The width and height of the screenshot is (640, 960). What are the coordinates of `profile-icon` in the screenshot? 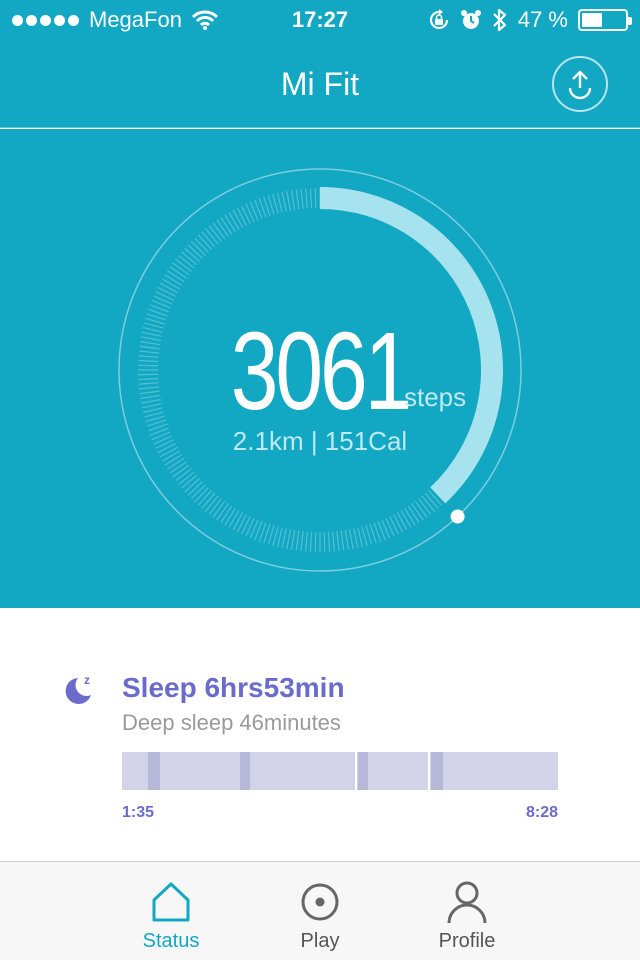 It's located at (467, 902).